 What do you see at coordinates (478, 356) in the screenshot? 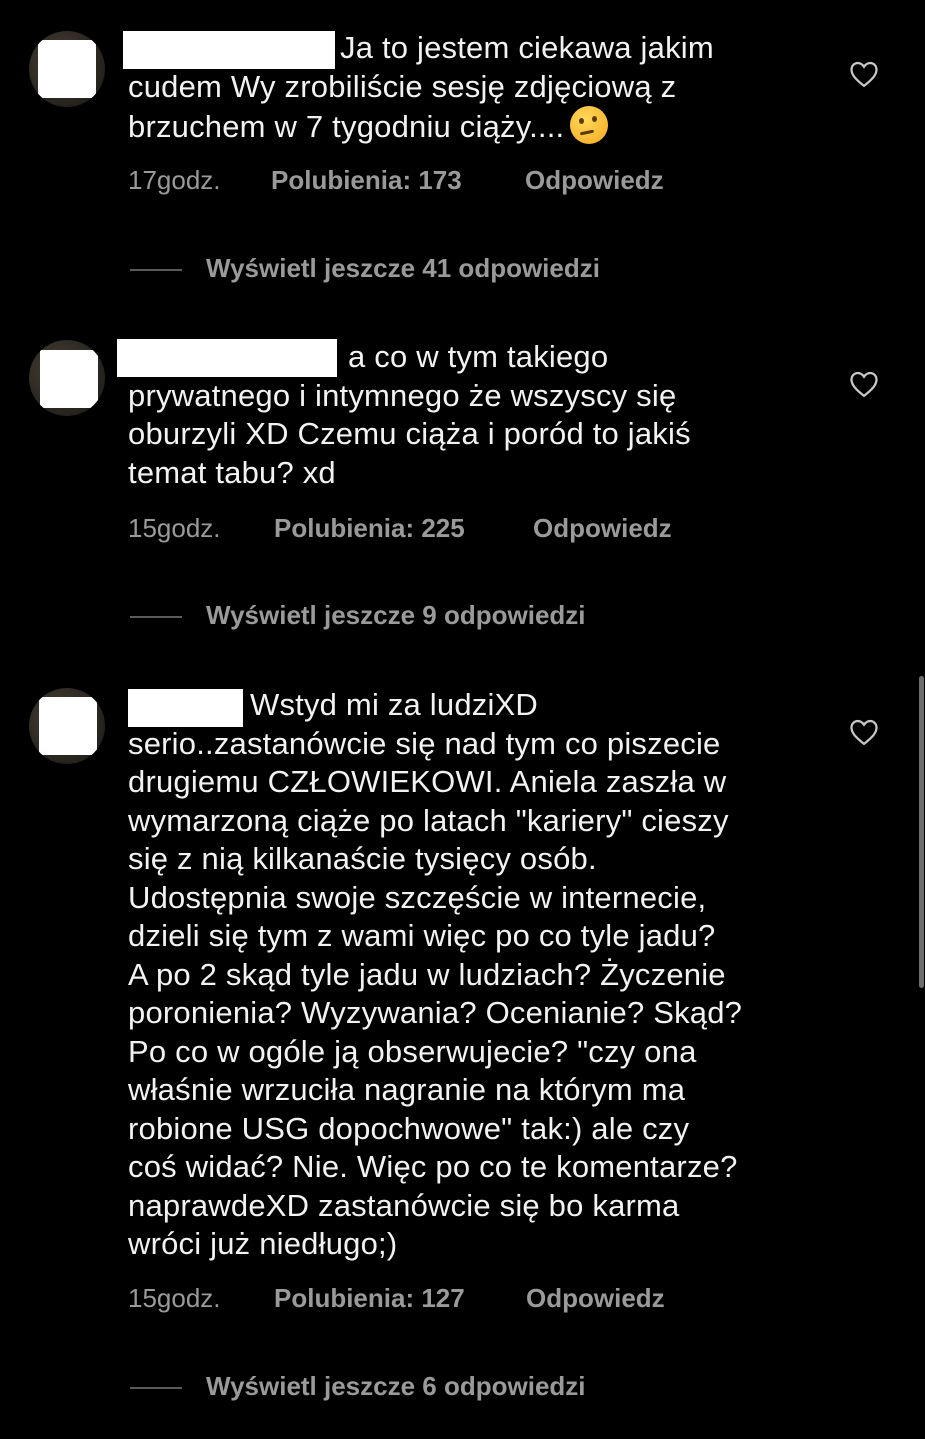
I see `comment-text-first-line: a co w tym takiego` at bounding box center [478, 356].